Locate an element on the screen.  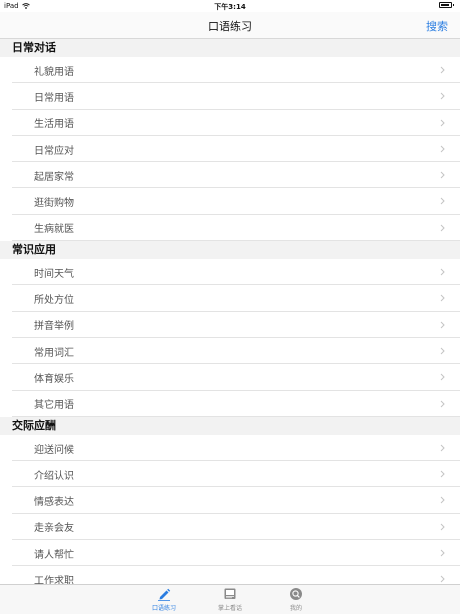
book-icon is located at coordinates (230, 593).